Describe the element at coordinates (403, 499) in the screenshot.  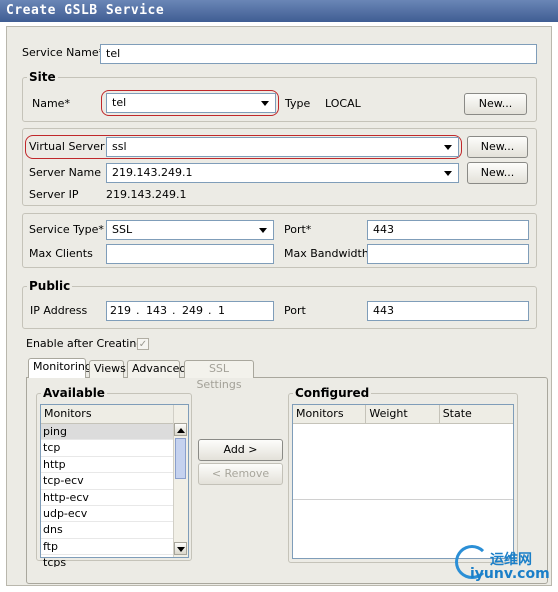
I see `table-divider` at that location.